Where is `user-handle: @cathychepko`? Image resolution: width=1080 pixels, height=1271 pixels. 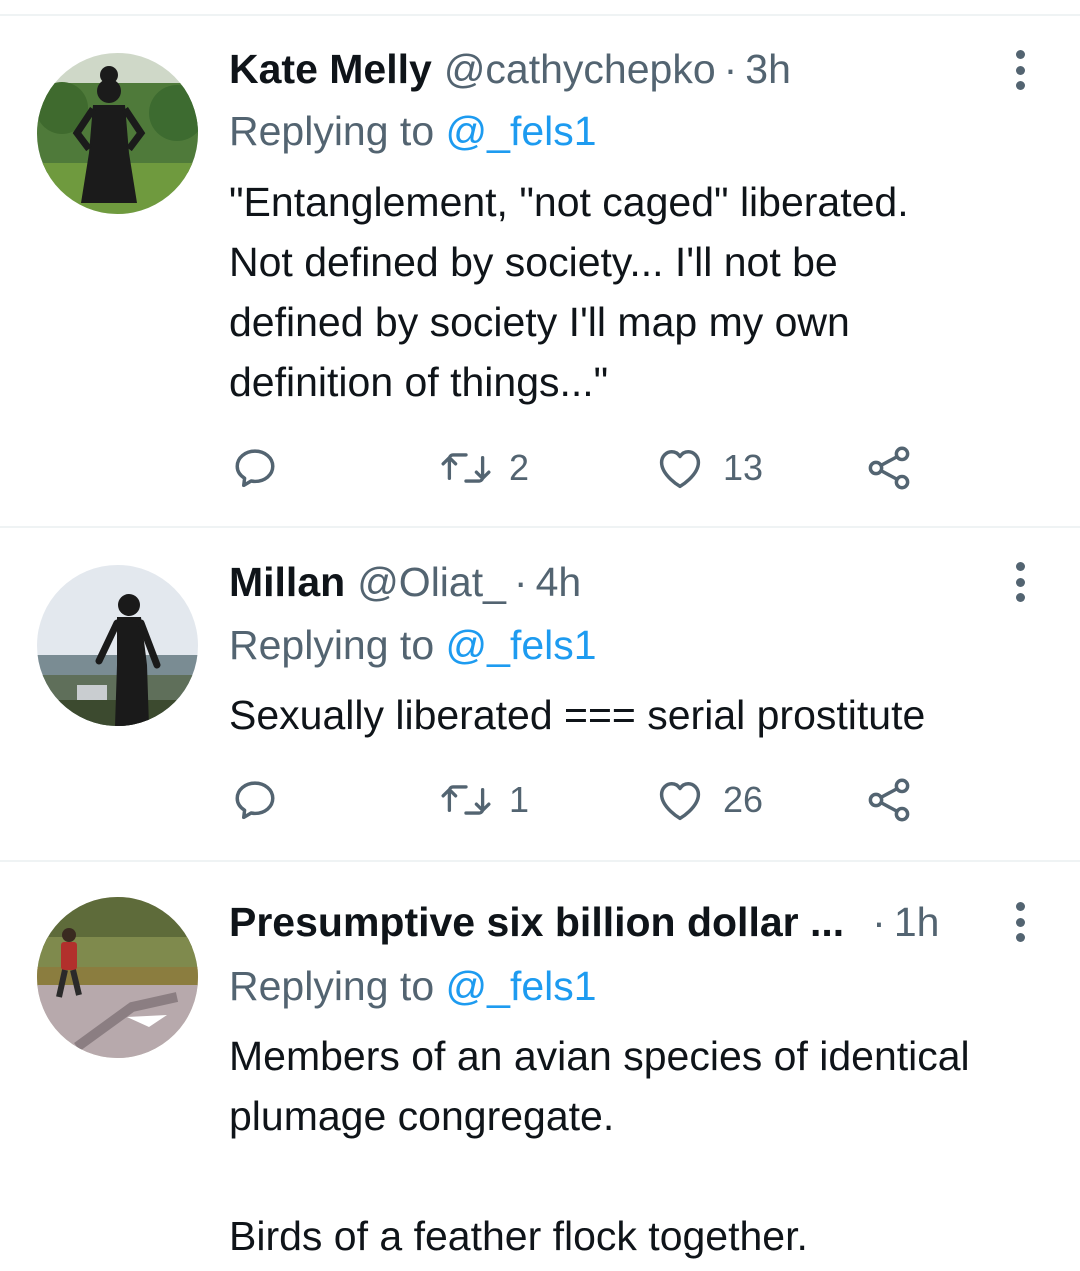 user-handle: @cathychepko is located at coordinates (580, 69).